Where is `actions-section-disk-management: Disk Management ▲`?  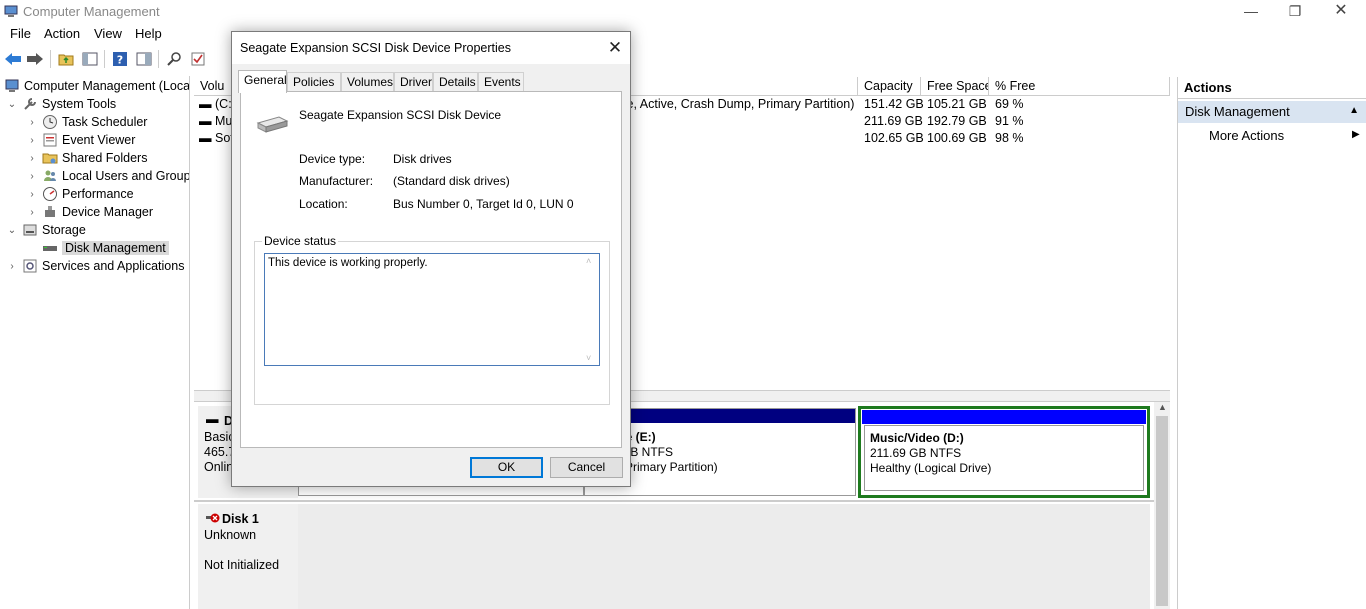 actions-section-disk-management: Disk Management ▲ is located at coordinates (1272, 112).